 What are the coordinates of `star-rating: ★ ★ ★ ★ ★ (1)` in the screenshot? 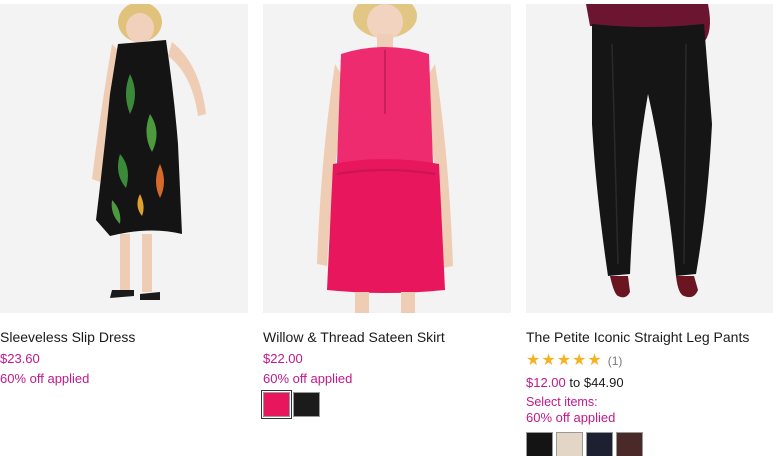 It's located at (574, 361).